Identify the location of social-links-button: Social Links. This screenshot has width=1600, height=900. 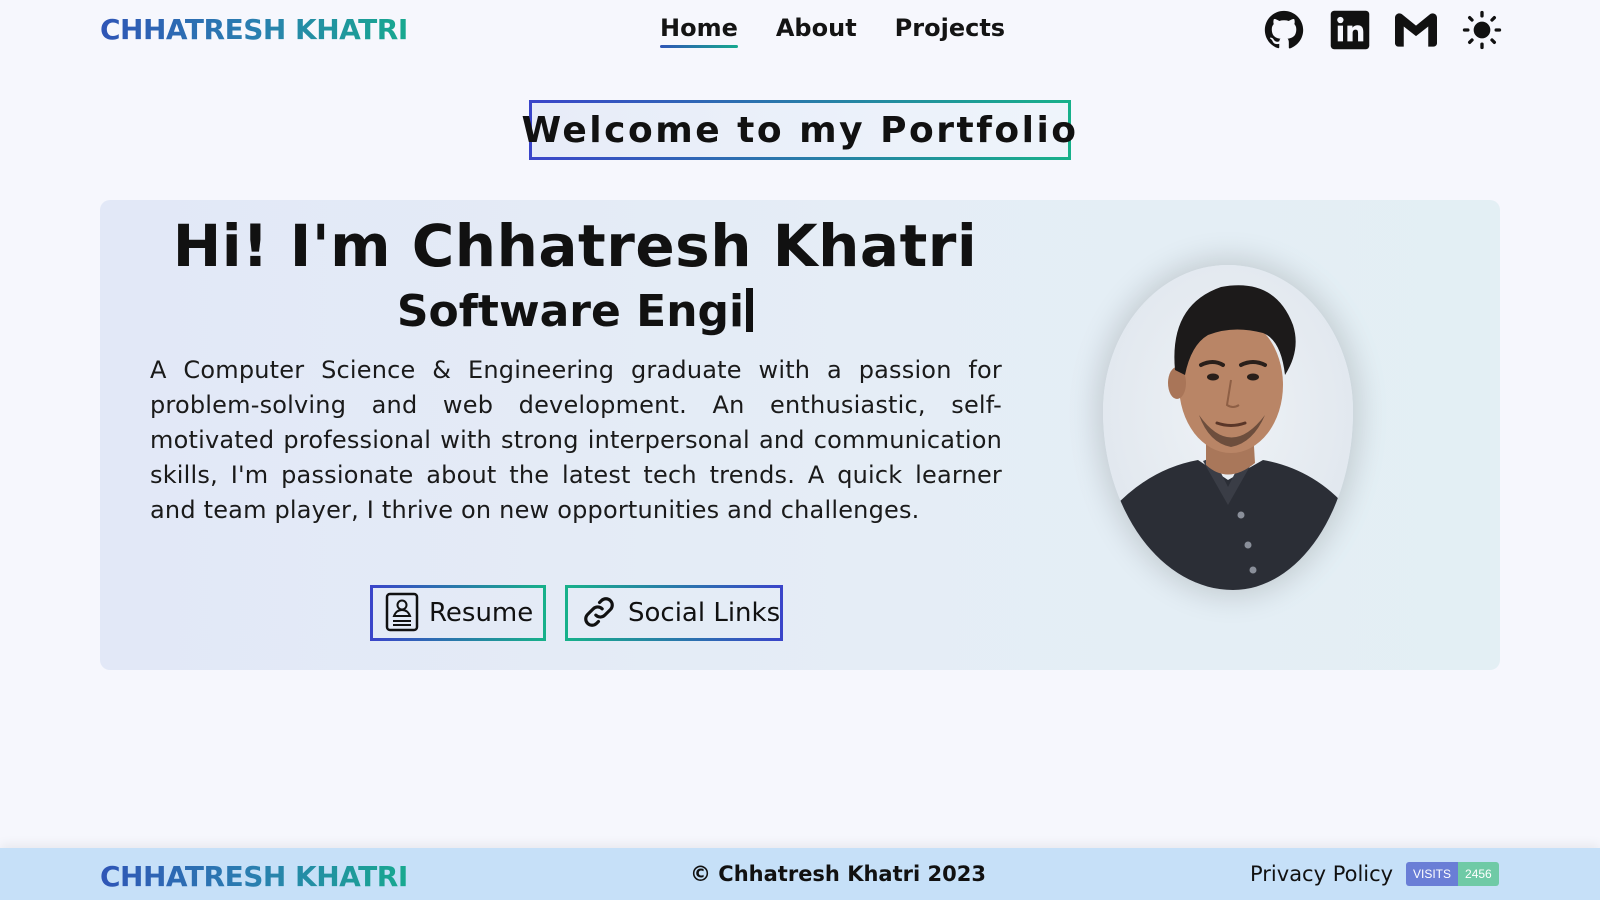
(674, 613).